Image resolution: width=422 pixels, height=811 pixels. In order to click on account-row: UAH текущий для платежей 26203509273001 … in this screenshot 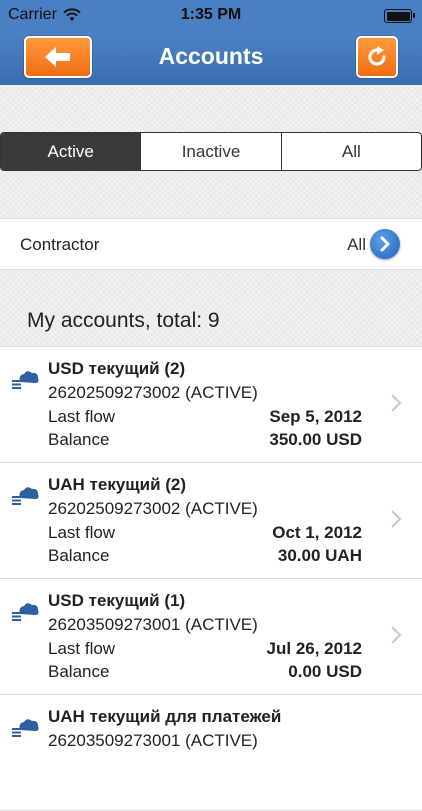, I will do `click(211, 753)`.